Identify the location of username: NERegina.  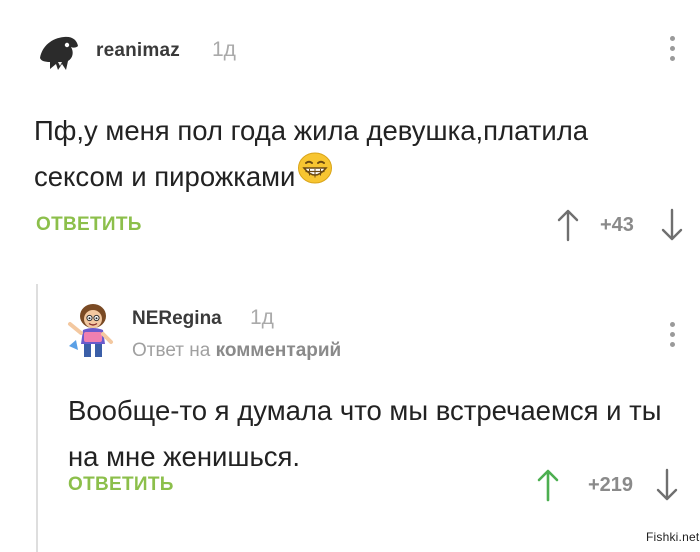
(177, 319).